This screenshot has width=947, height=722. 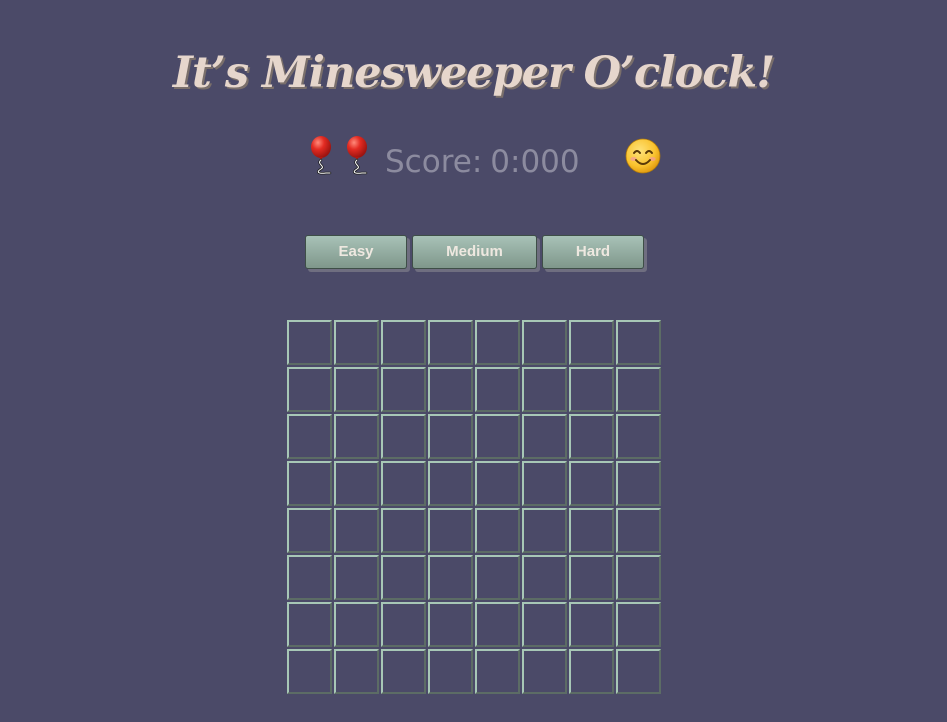 I want to click on score-label: Score:, so click(x=434, y=162).